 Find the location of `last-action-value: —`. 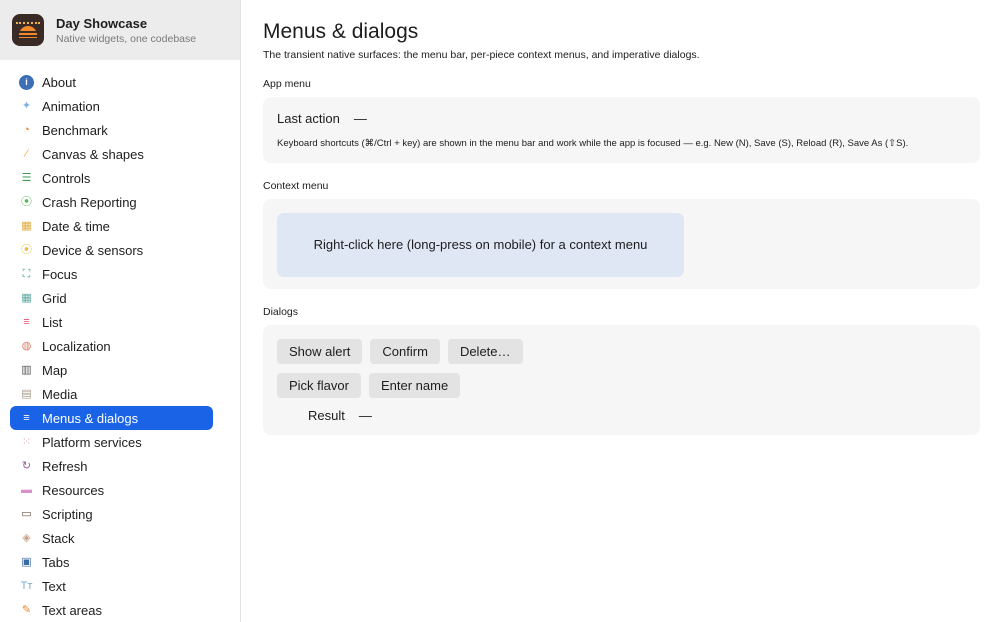

last-action-value: — is located at coordinates (360, 118).